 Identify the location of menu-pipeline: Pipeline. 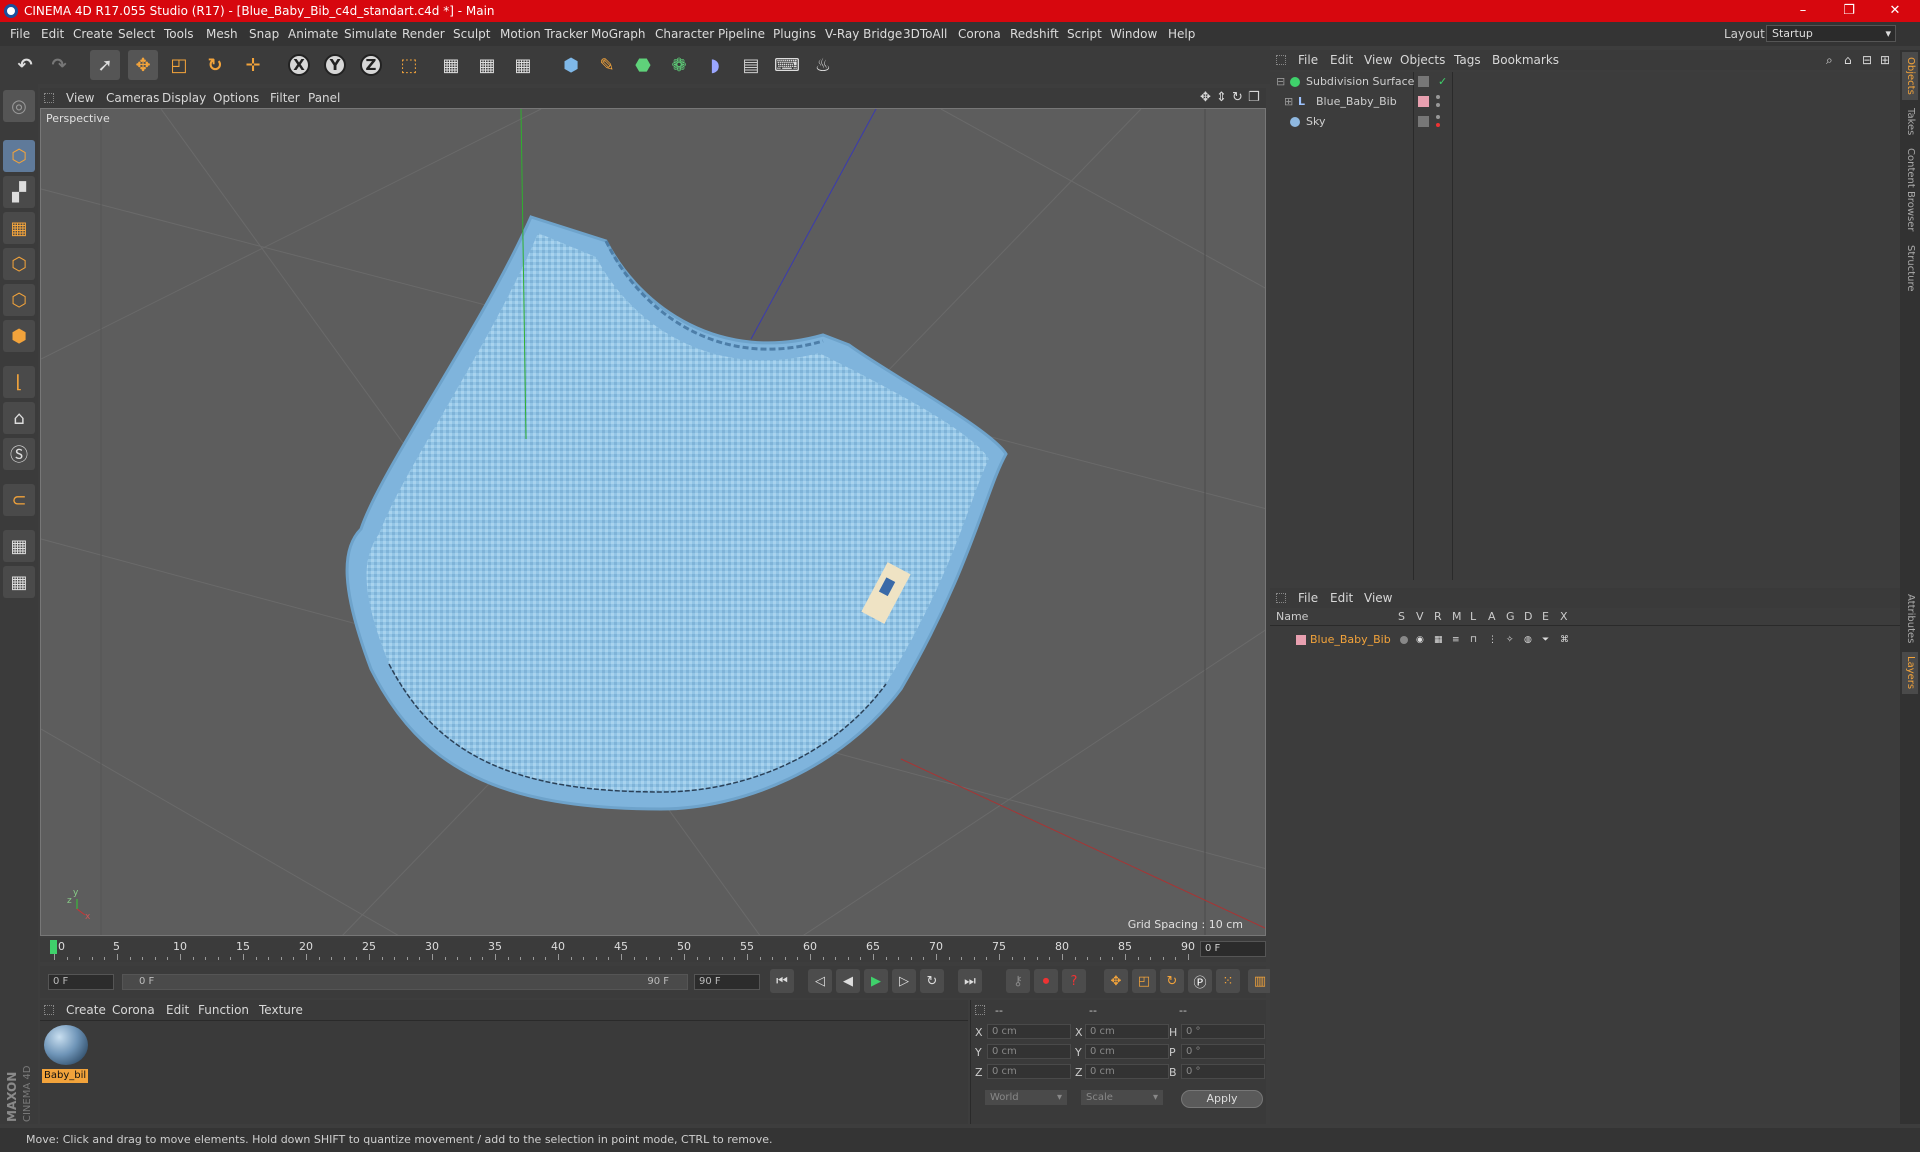
(741, 34).